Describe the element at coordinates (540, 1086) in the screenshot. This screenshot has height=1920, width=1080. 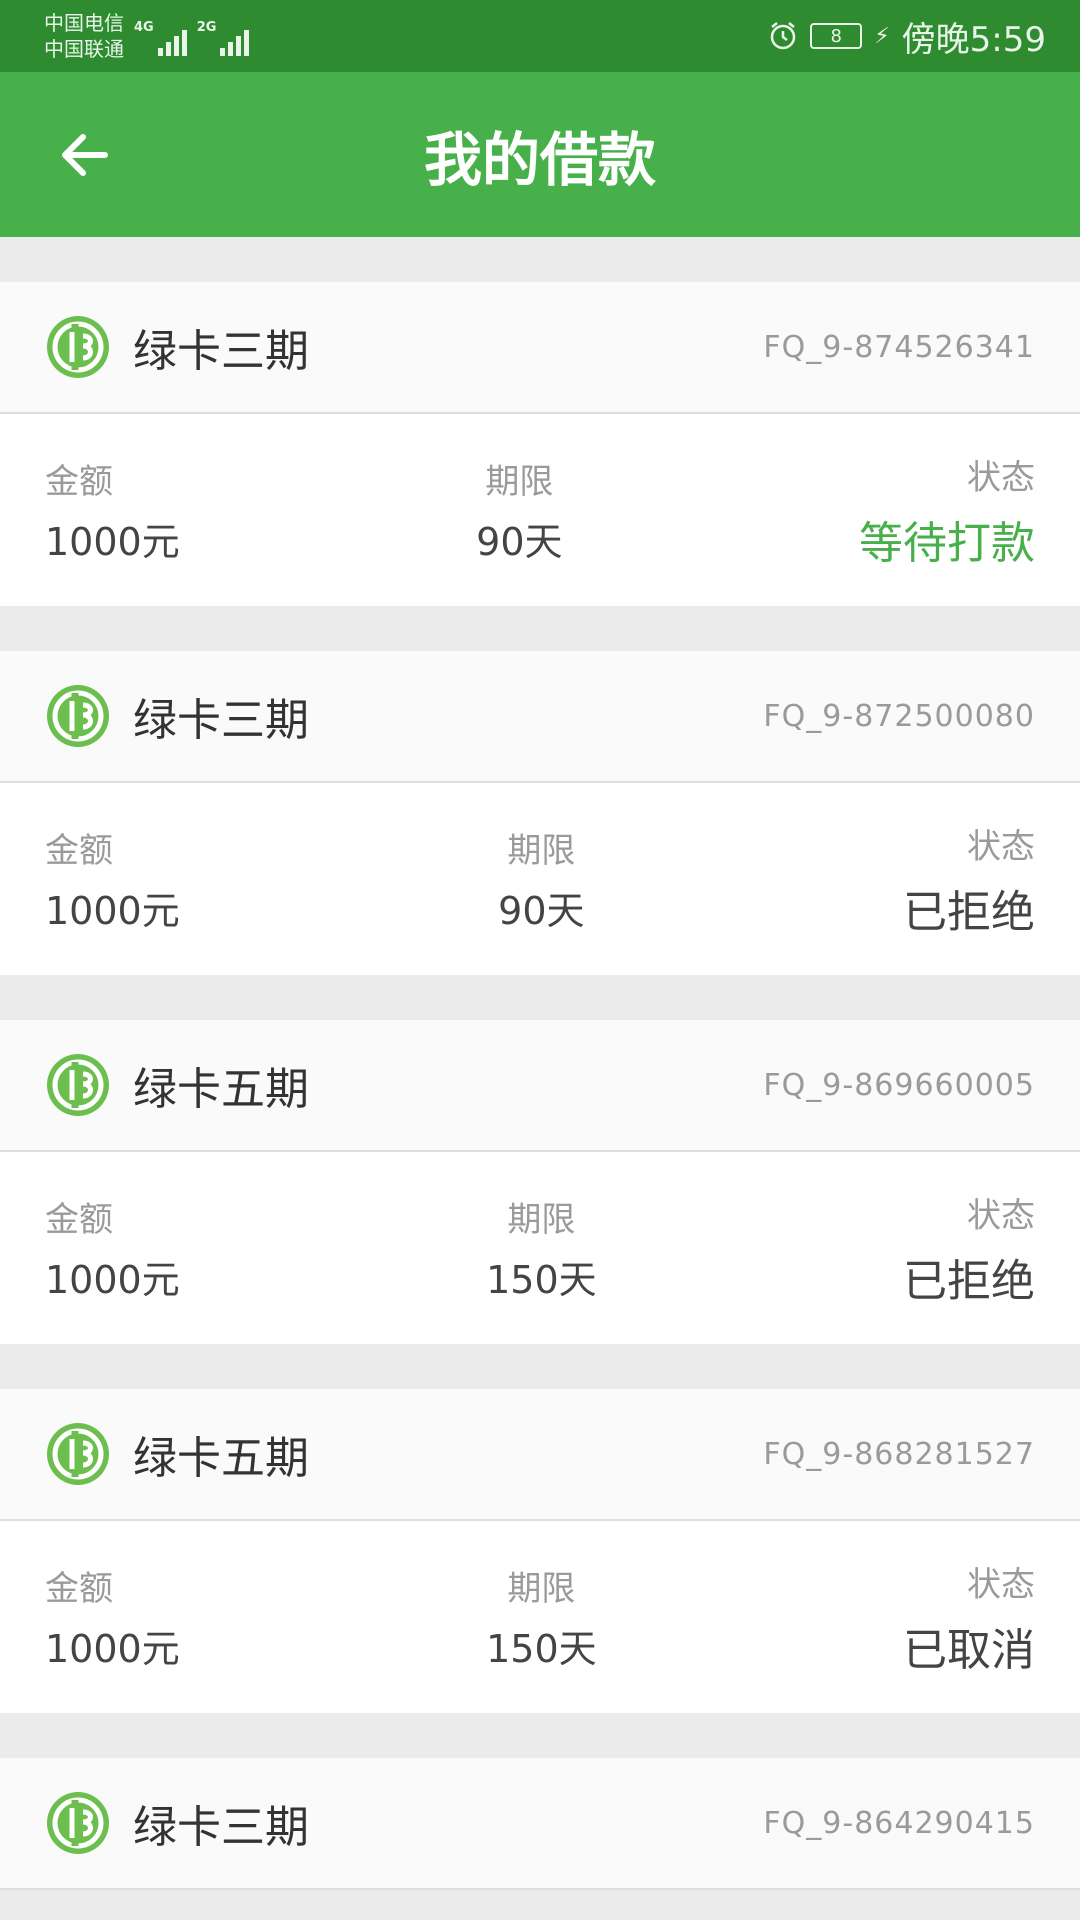
I see `loan-card-header: 绿卡五期 FQ_9-869660005` at that location.